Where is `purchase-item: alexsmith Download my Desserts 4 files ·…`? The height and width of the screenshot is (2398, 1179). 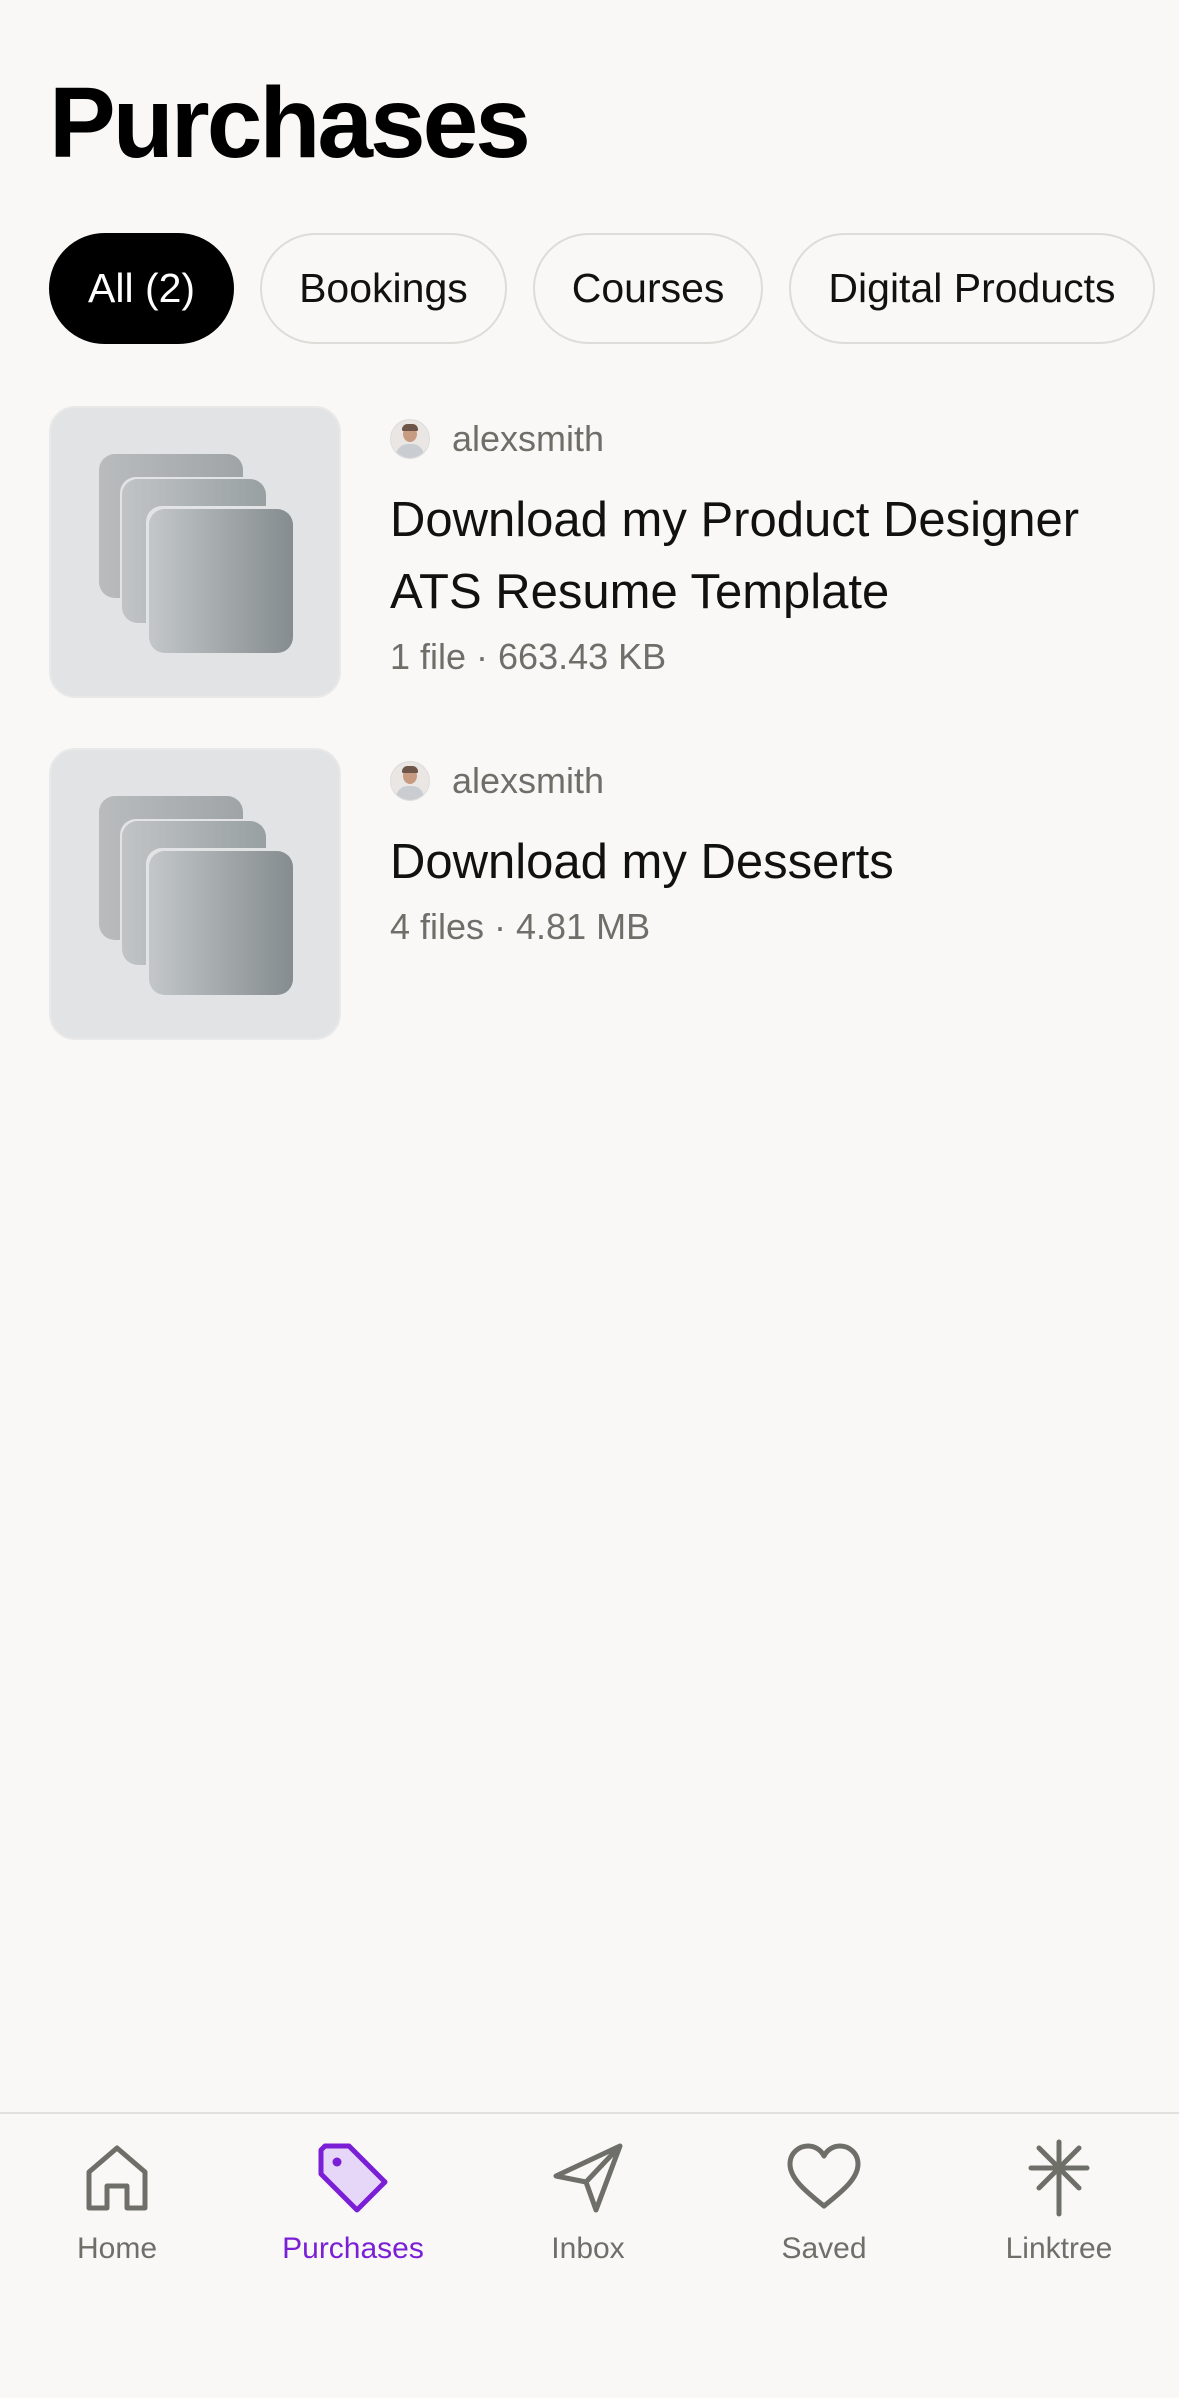 purchase-item: alexsmith Download my Desserts 4 files ·… is located at coordinates (614, 894).